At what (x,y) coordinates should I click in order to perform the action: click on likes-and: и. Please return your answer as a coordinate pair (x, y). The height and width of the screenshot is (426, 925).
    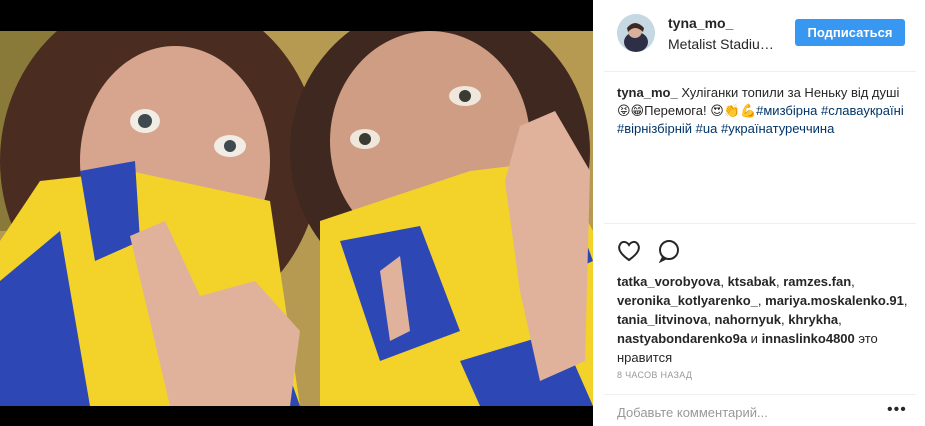
    Looking at the image, I should click on (754, 338).